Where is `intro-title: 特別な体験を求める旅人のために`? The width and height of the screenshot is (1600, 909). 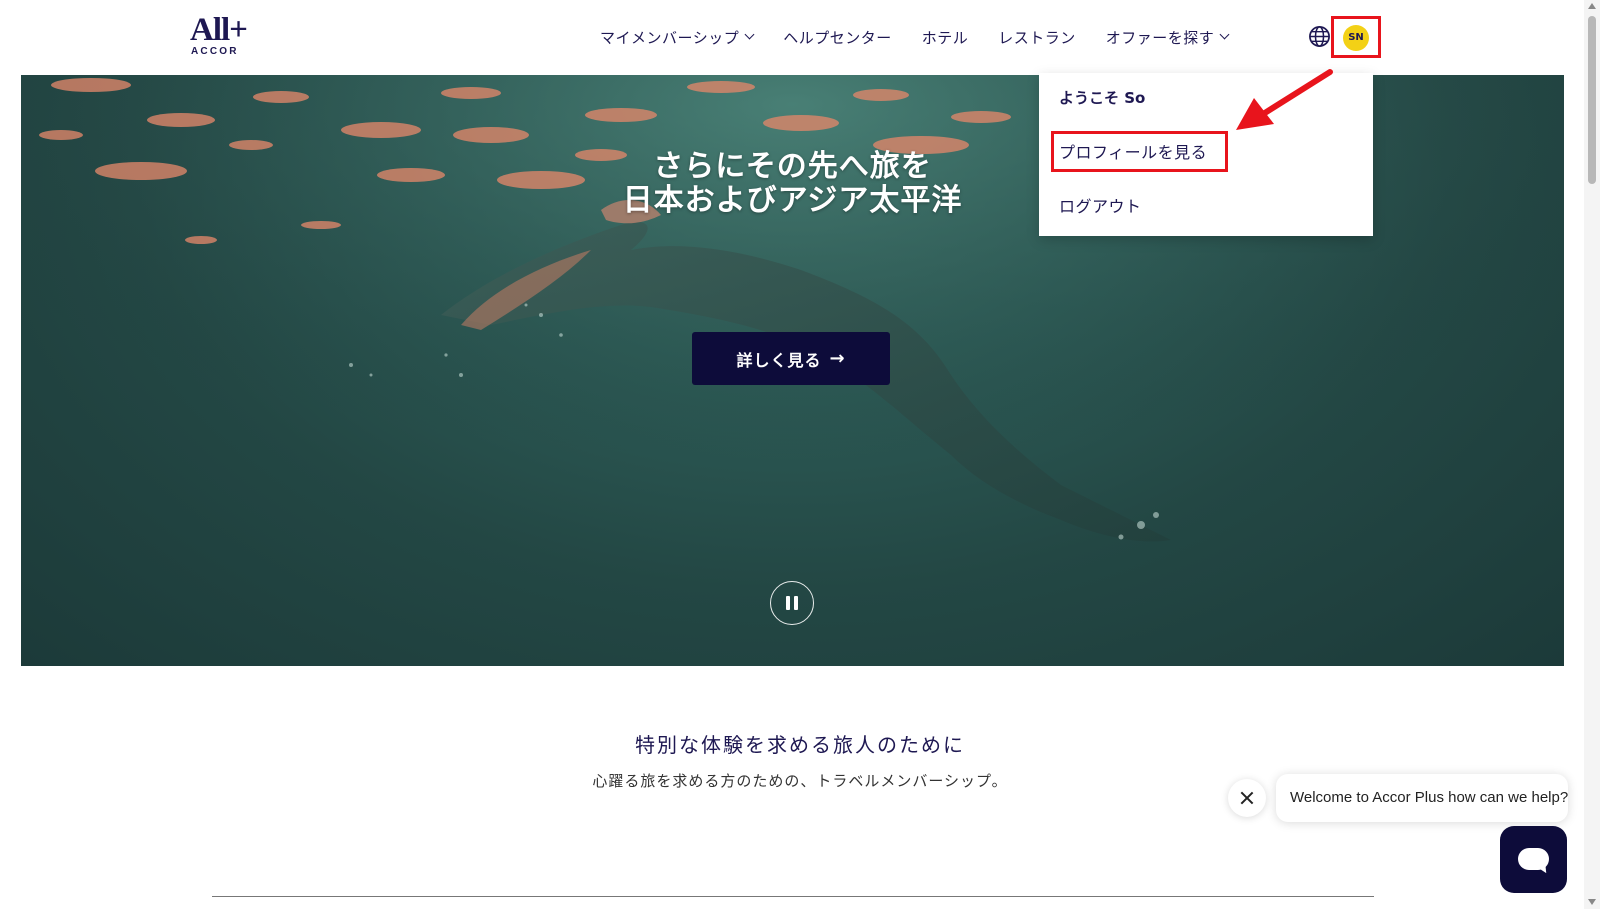 intro-title: 特別な体験を求める旅人のために is located at coordinates (800, 745).